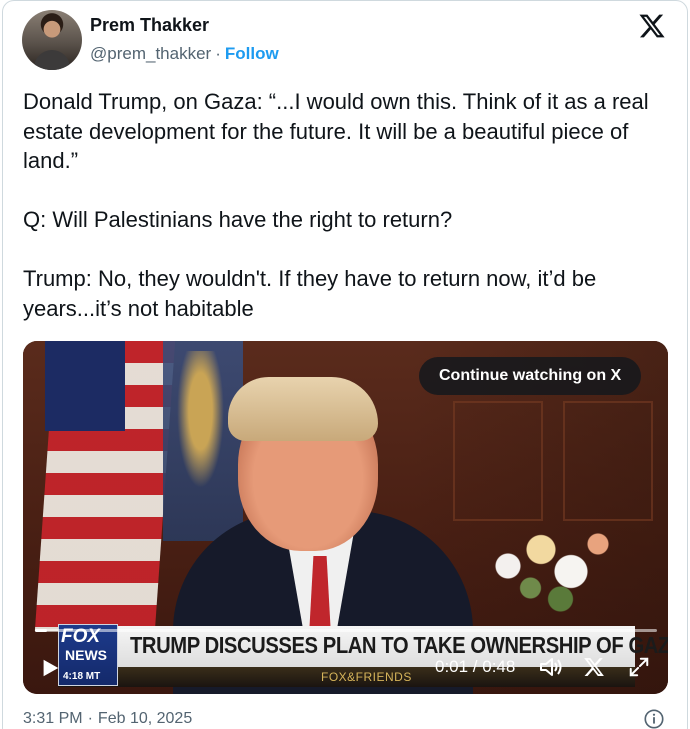  Describe the element at coordinates (52, 40) in the screenshot. I see `author-avatar` at that location.